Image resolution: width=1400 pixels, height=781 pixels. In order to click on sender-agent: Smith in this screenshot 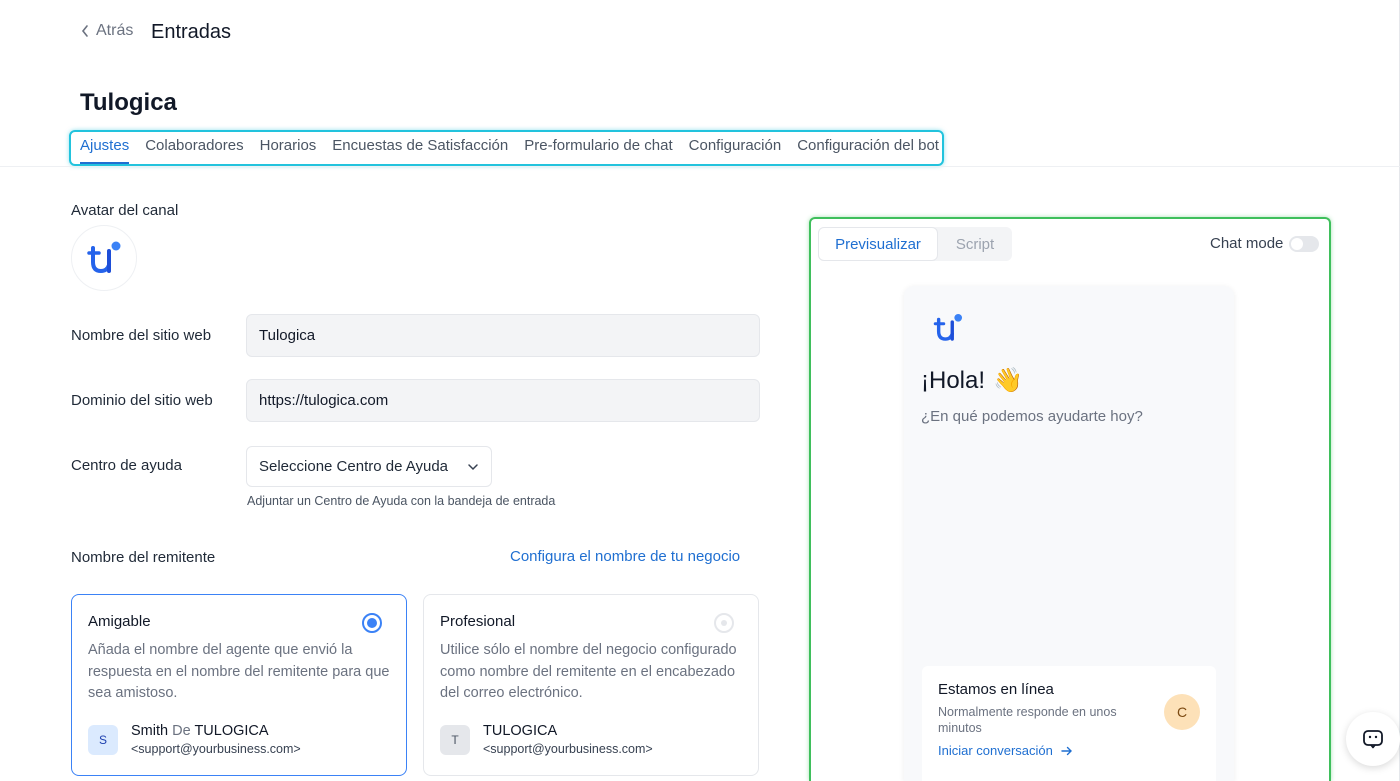, I will do `click(150, 731)`.